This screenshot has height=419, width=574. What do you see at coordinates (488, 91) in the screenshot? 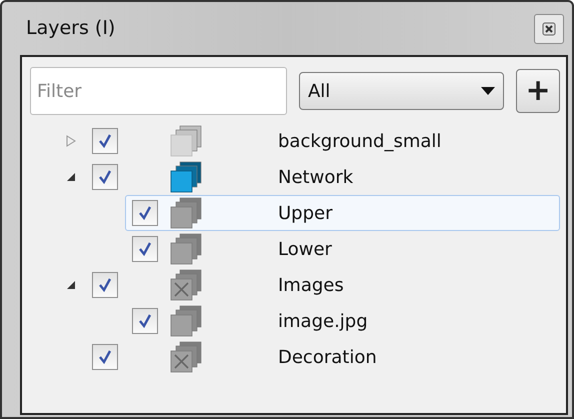
I see `dropdown-caret-icon` at bounding box center [488, 91].